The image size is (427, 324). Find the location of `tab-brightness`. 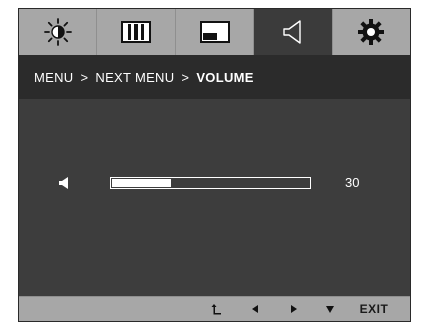

tab-brightness is located at coordinates (58, 32).